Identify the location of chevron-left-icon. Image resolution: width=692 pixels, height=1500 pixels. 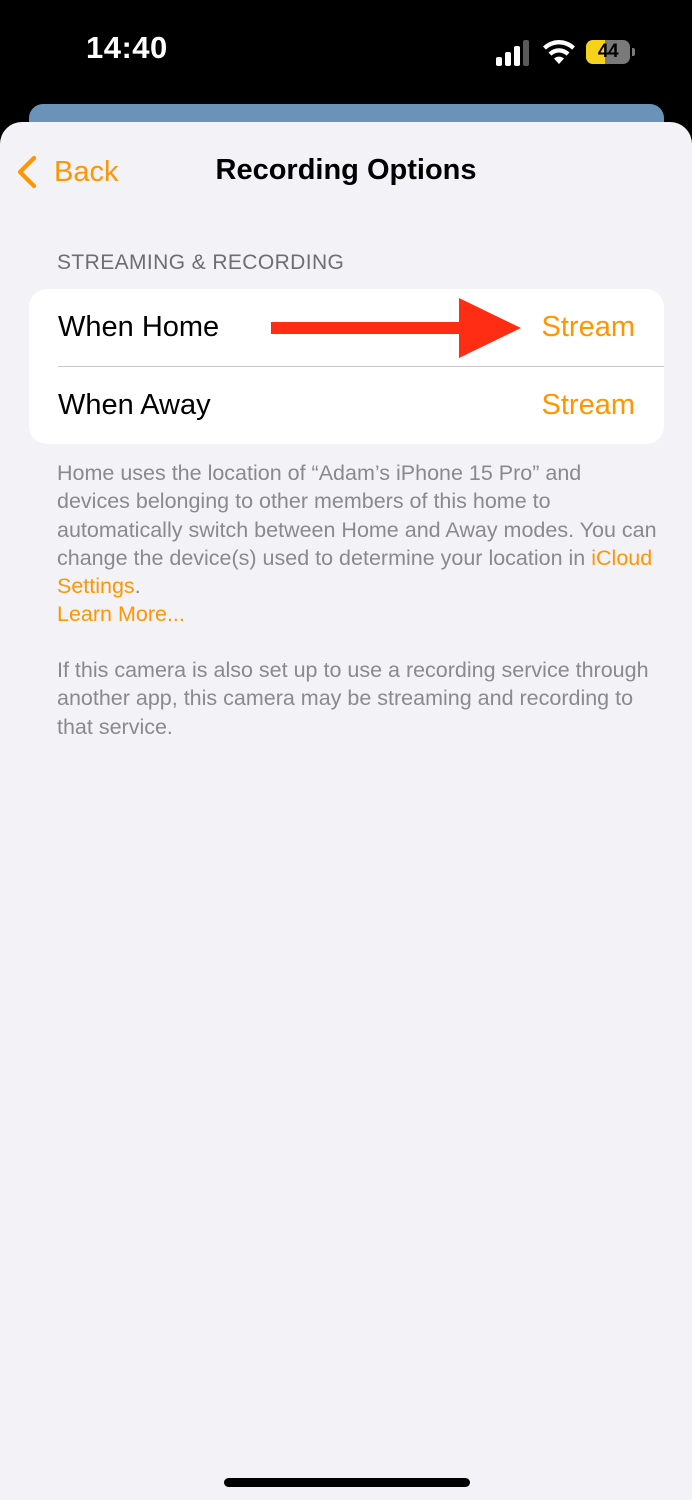
(27, 172).